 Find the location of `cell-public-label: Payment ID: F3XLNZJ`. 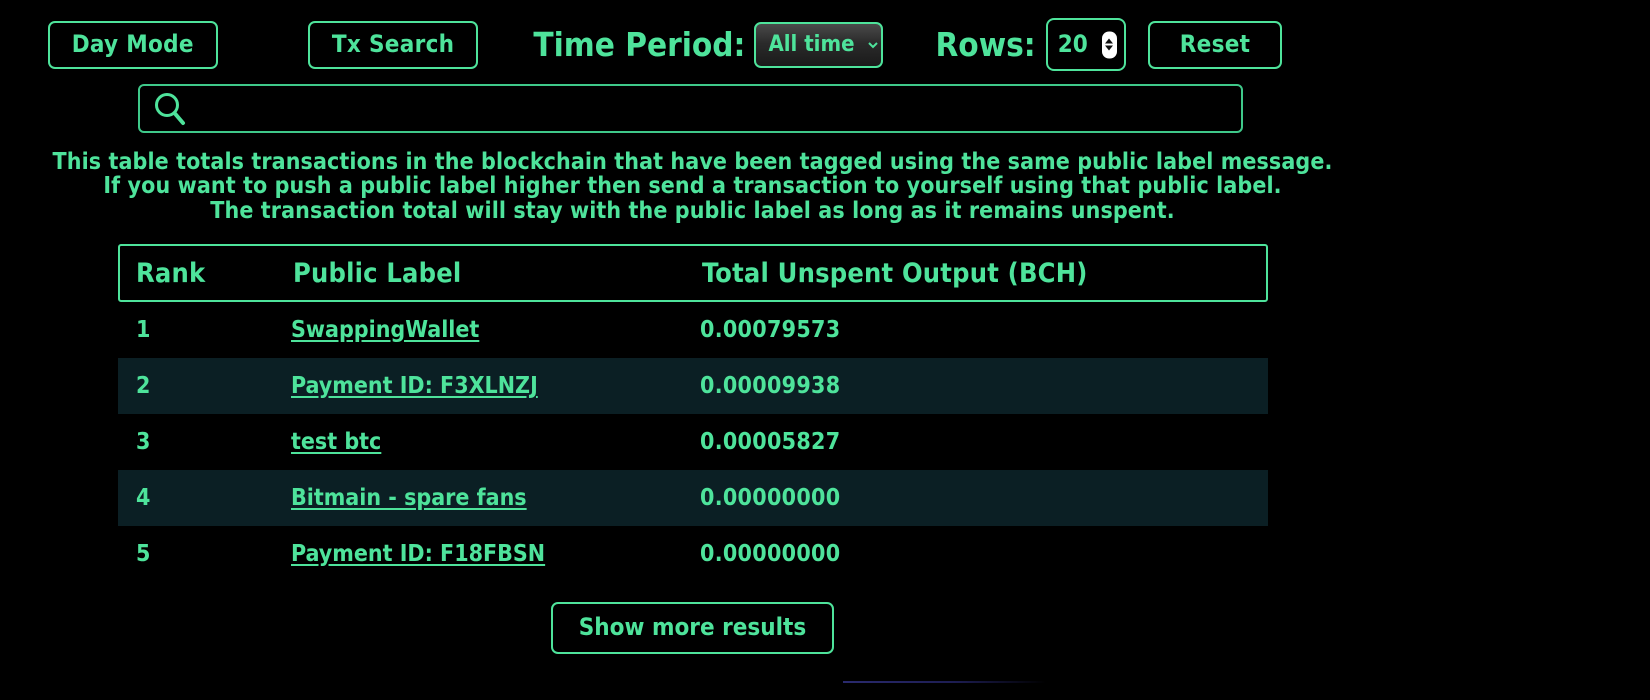

cell-public-label: Payment ID: F3XLNZJ is located at coordinates (495, 386).